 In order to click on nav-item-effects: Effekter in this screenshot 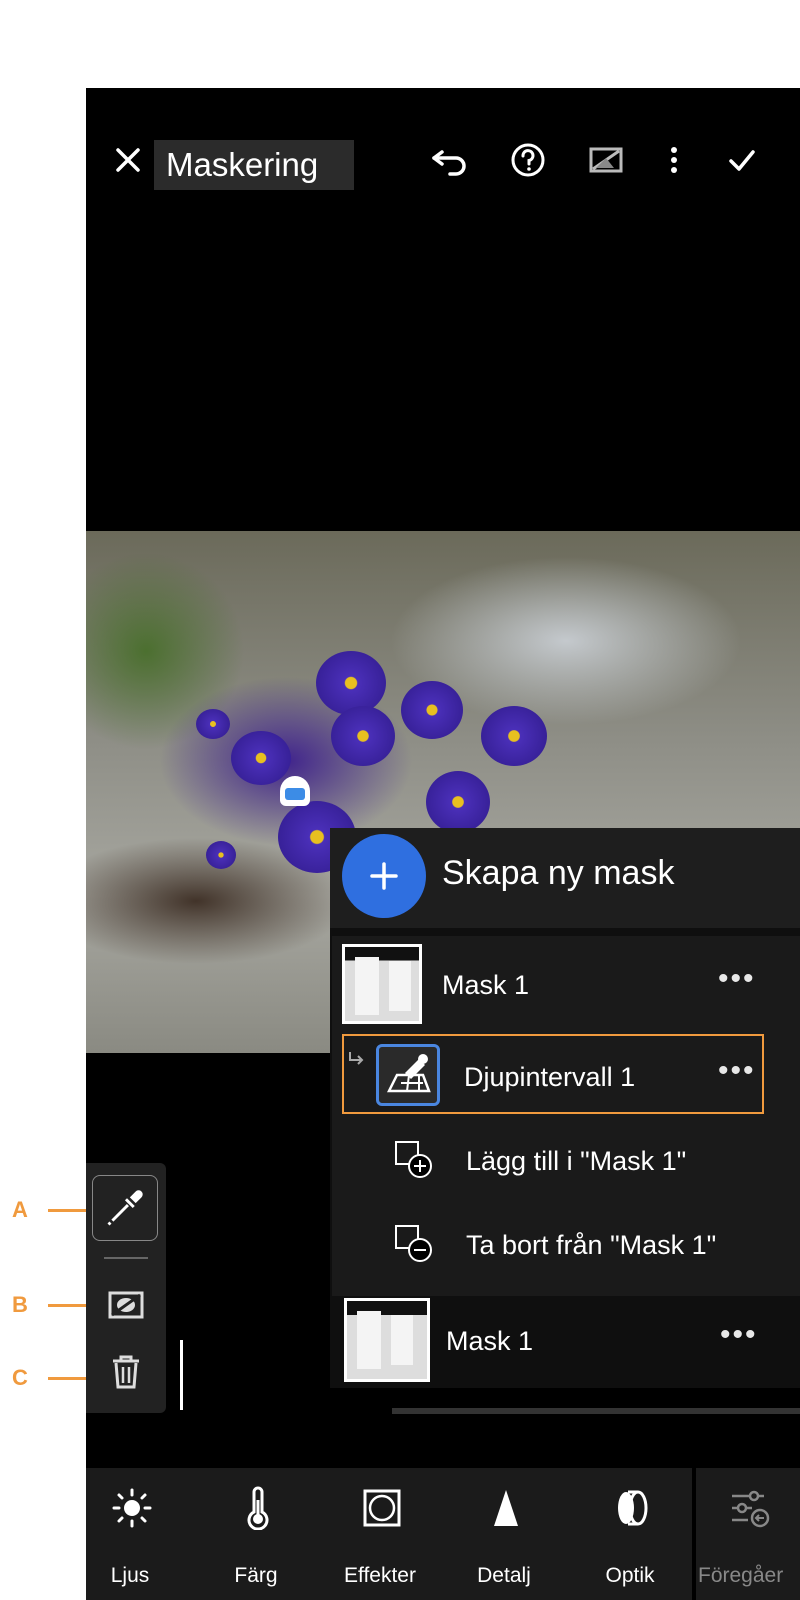, I will do `click(380, 1534)`.